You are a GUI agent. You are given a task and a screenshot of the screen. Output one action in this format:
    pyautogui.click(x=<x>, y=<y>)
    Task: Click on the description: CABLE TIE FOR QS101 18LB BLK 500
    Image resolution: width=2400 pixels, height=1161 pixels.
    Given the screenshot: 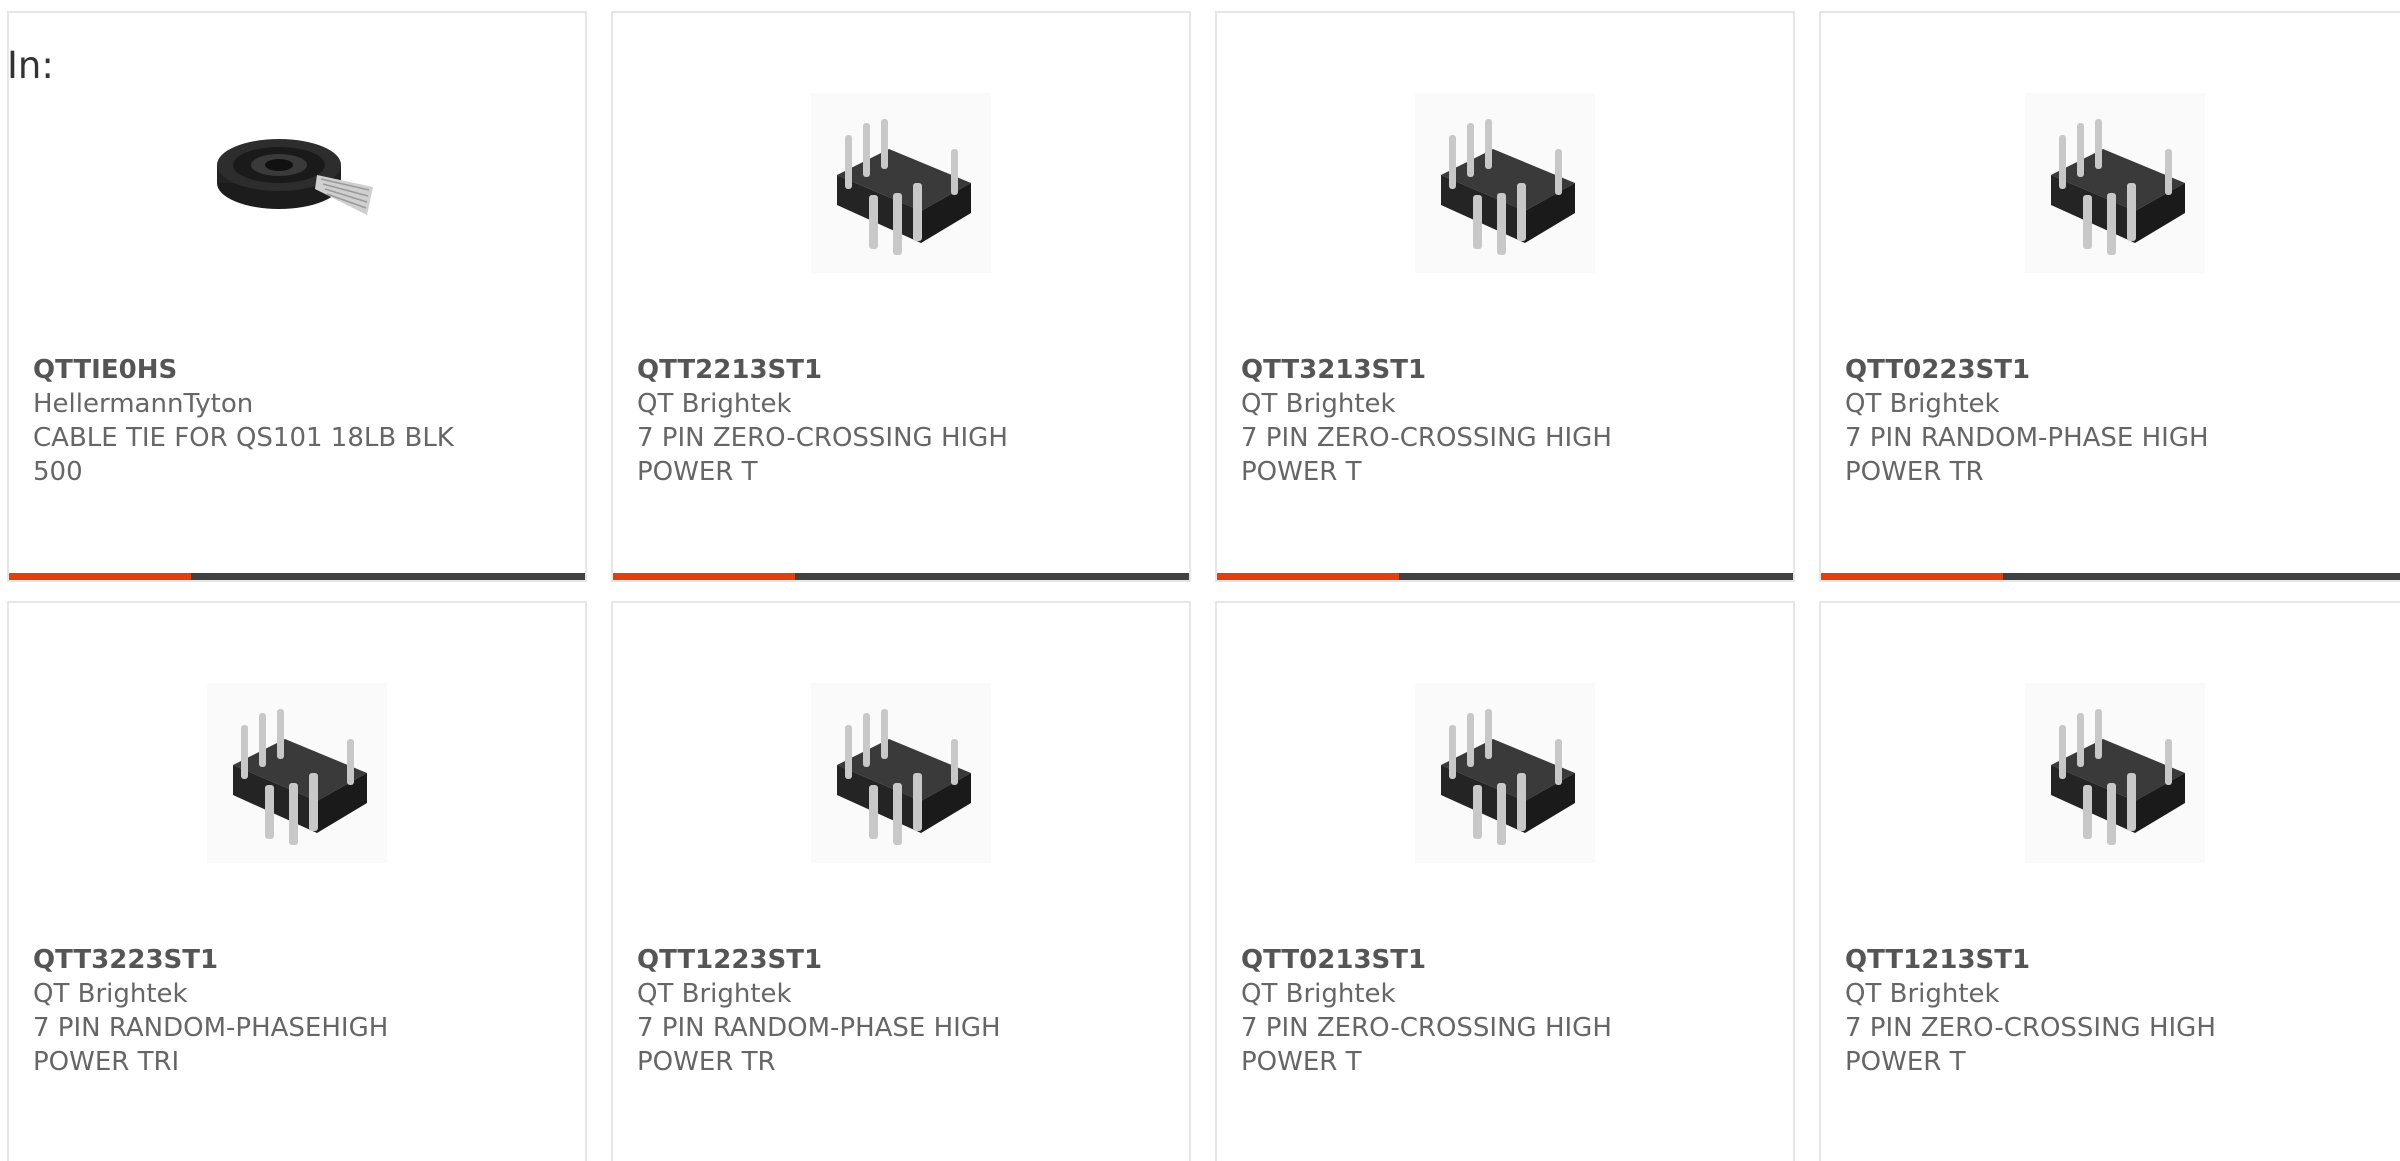 What is the action you would take?
    pyautogui.click(x=243, y=455)
    